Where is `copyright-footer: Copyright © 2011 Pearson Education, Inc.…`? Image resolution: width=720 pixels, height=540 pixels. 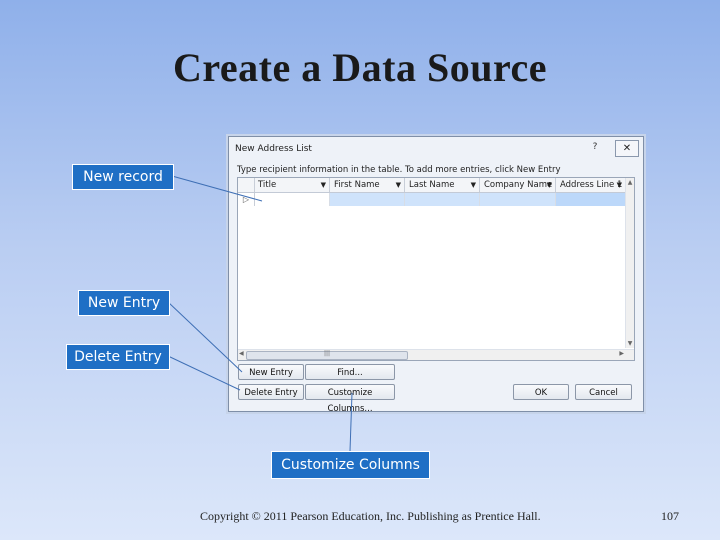
copyright-footer: Copyright © 2011 Pearson Education, Inc.… is located at coordinates (370, 516).